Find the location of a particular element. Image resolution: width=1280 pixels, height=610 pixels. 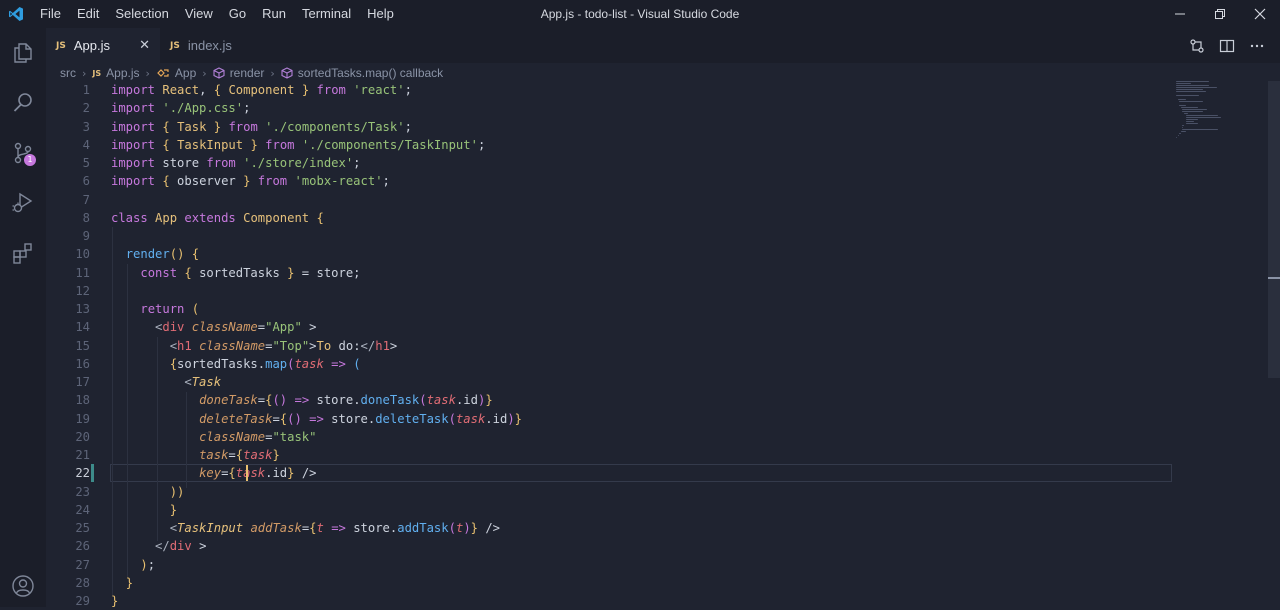

menu-go: Go is located at coordinates (237, 14).